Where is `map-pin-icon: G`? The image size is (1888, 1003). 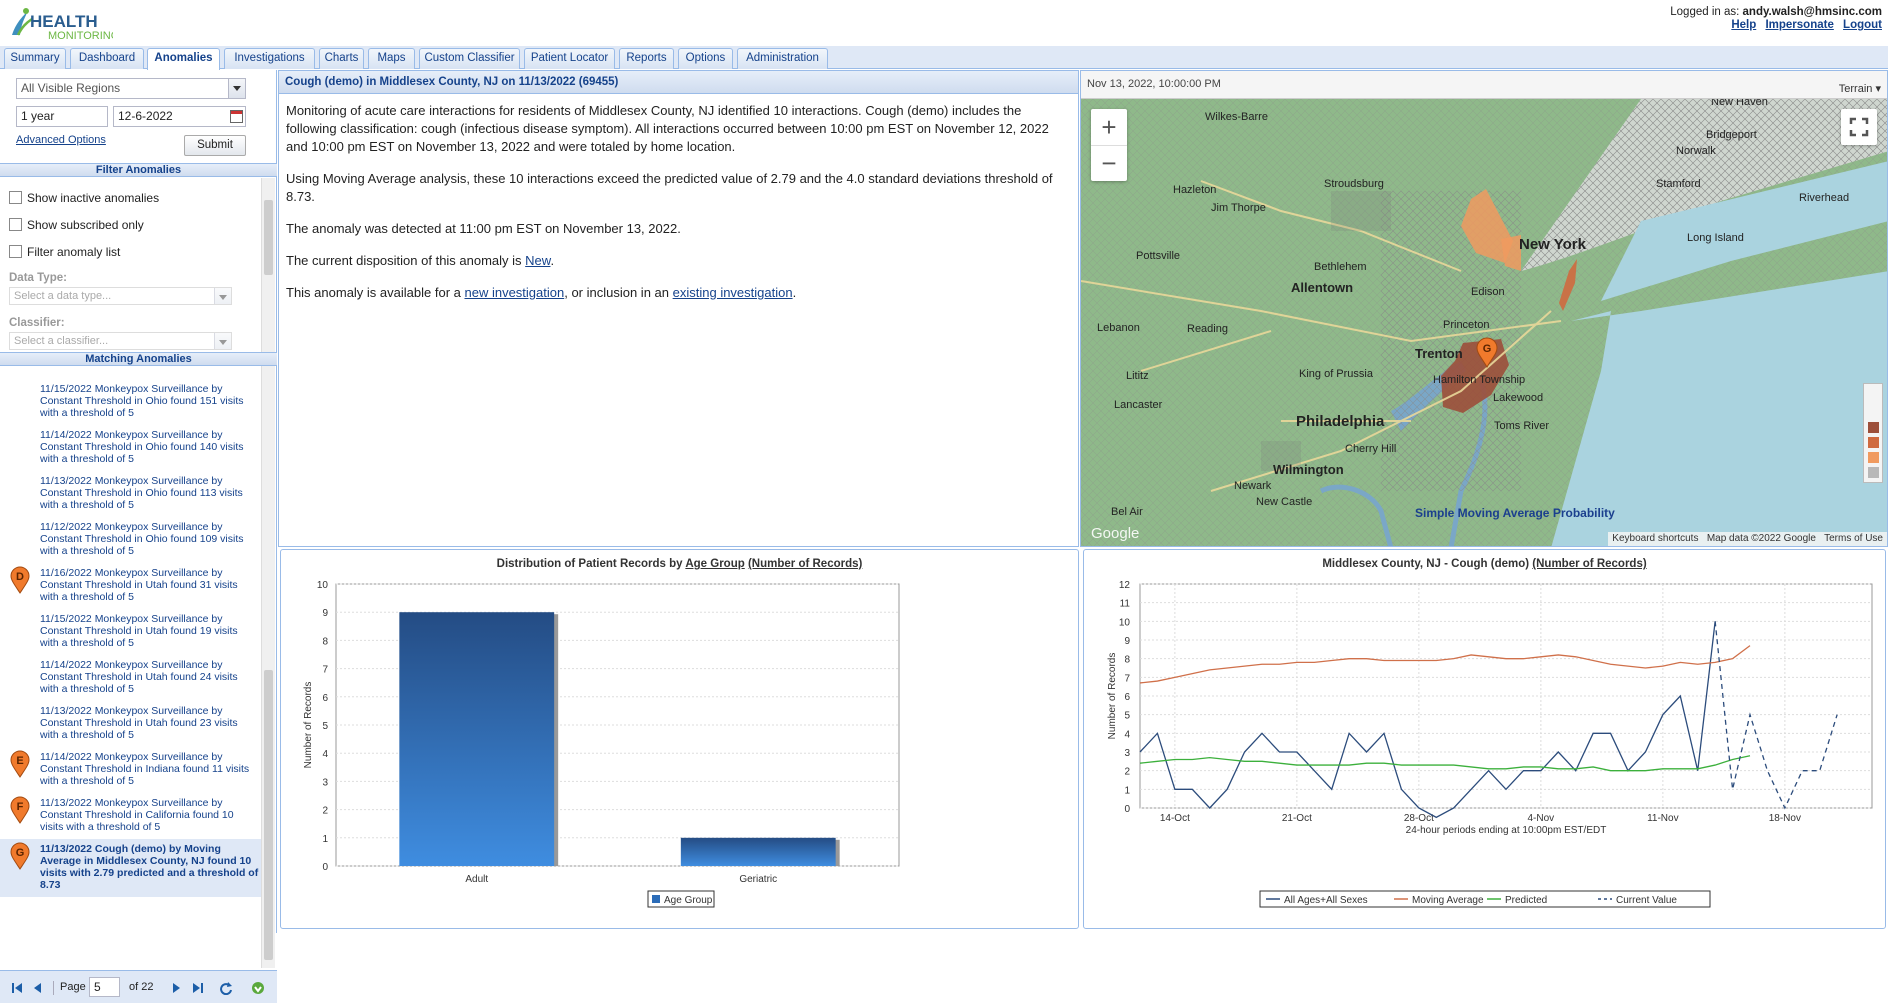 map-pin-icon: G is located at coordinates (20, 856).